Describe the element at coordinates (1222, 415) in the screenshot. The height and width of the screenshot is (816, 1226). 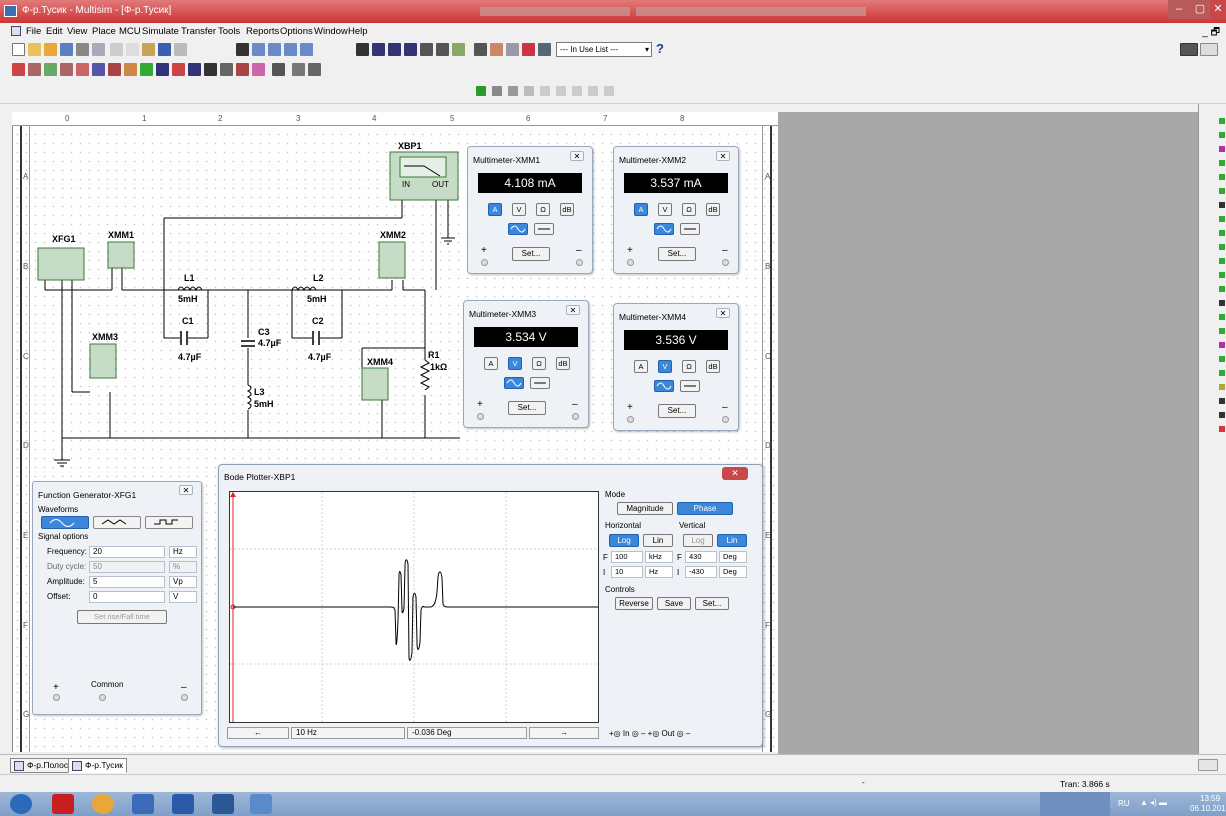
I see `current-probe-tool-icon` at that location.